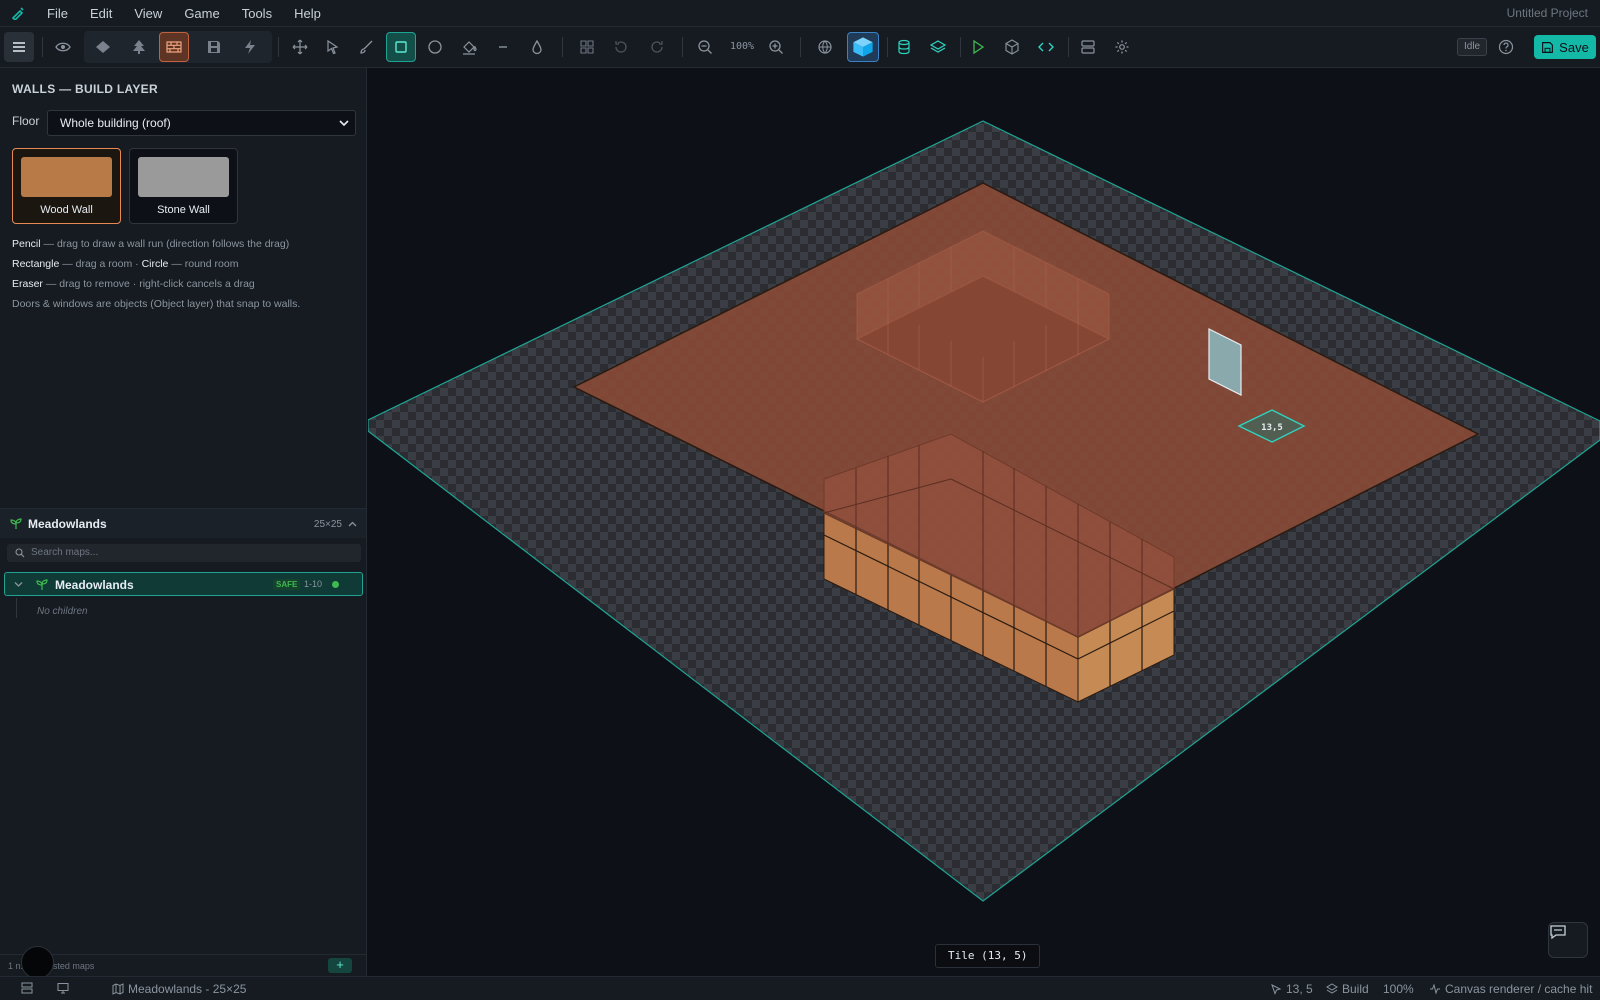 The image size is (1600, 1000). I want to click on select-tool-button, so click(333, 47).